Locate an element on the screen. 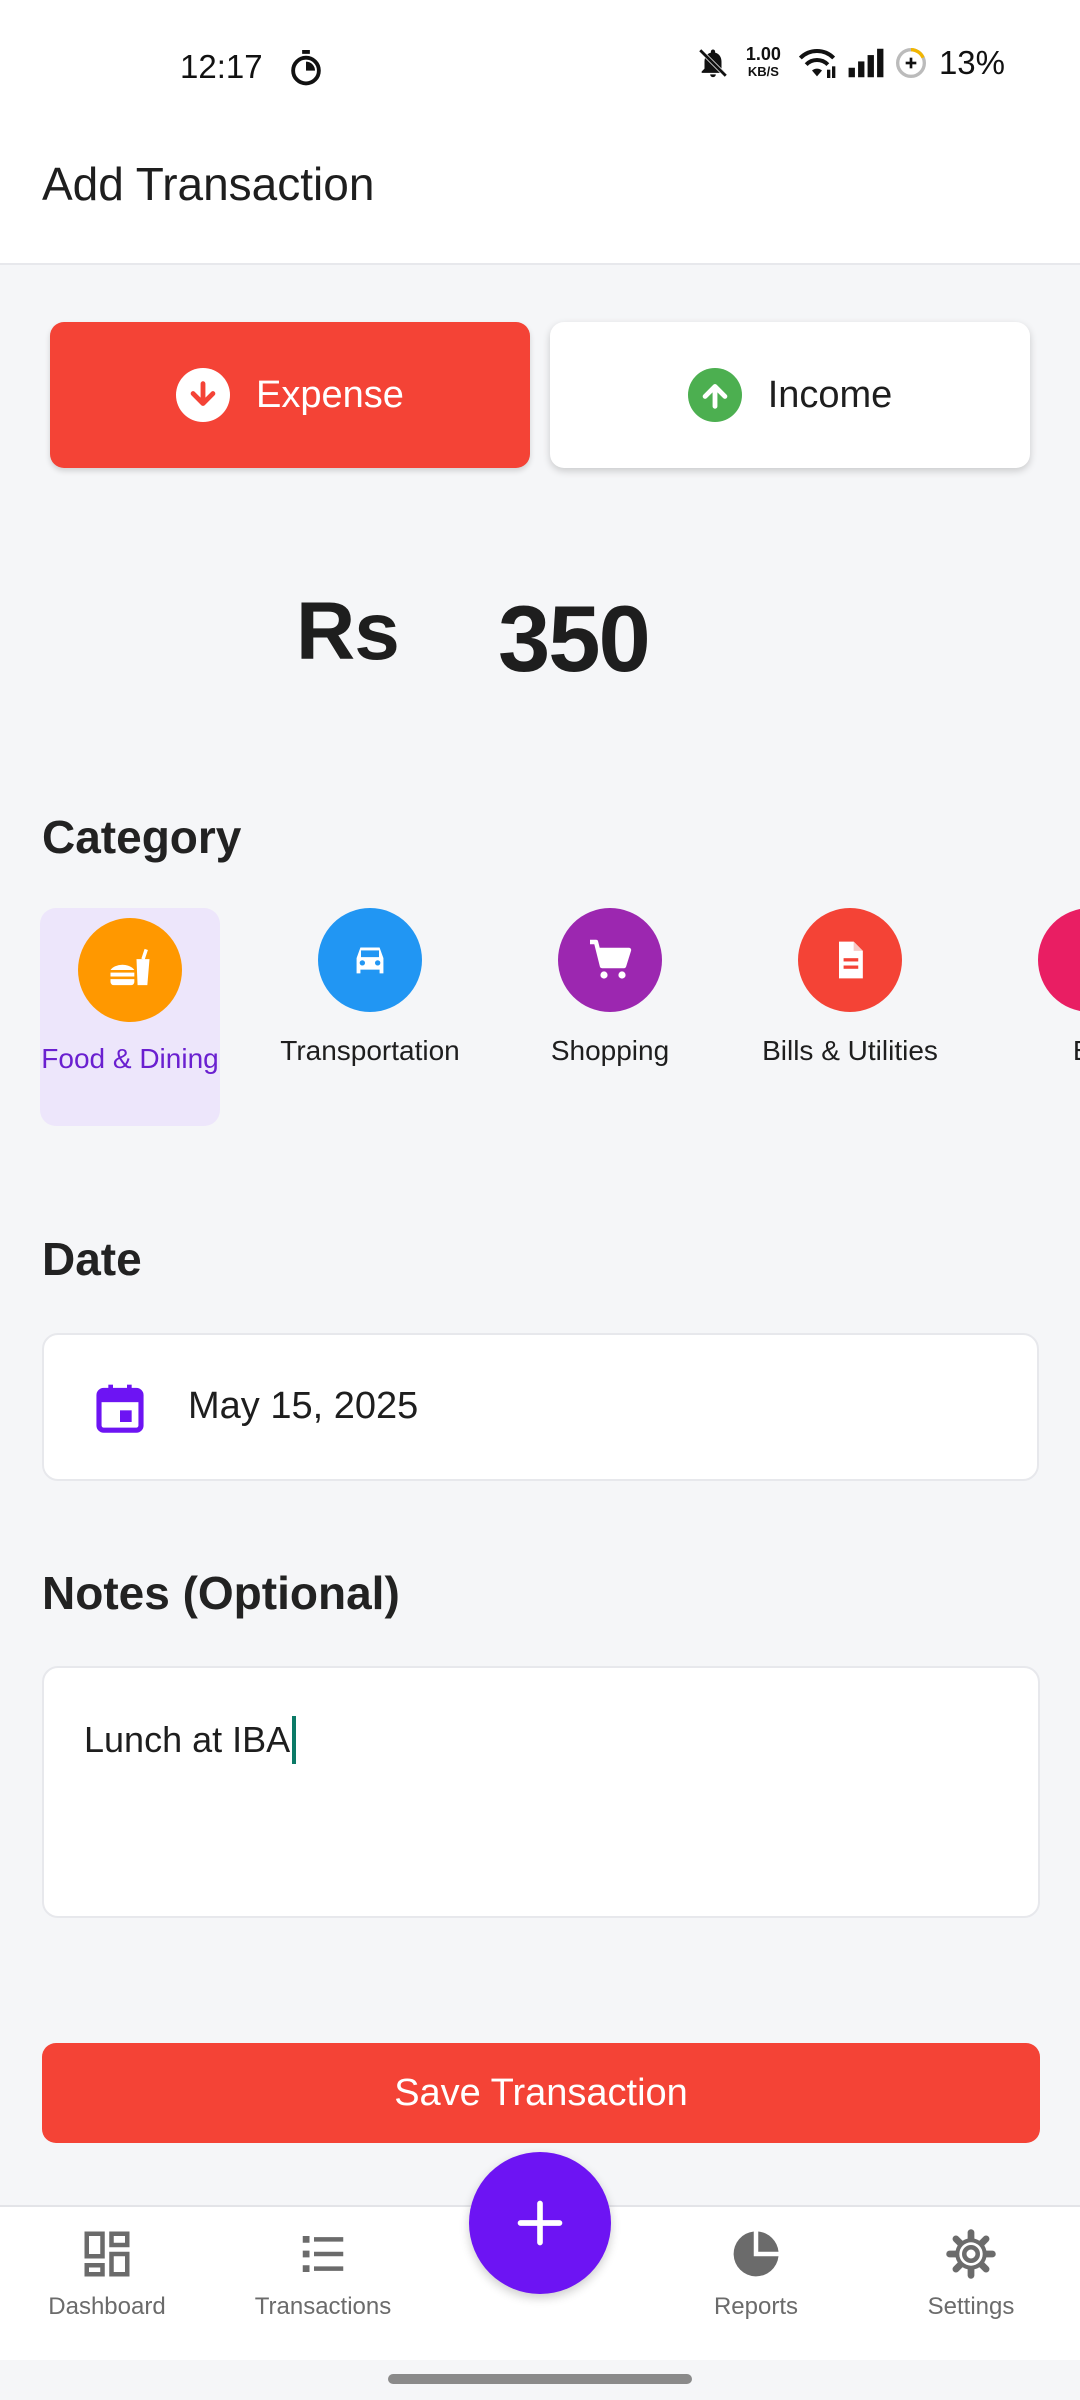 The height and width of the screenshot is (2400, 1080). currency-label: Rs is located at coordinates (348, 631).